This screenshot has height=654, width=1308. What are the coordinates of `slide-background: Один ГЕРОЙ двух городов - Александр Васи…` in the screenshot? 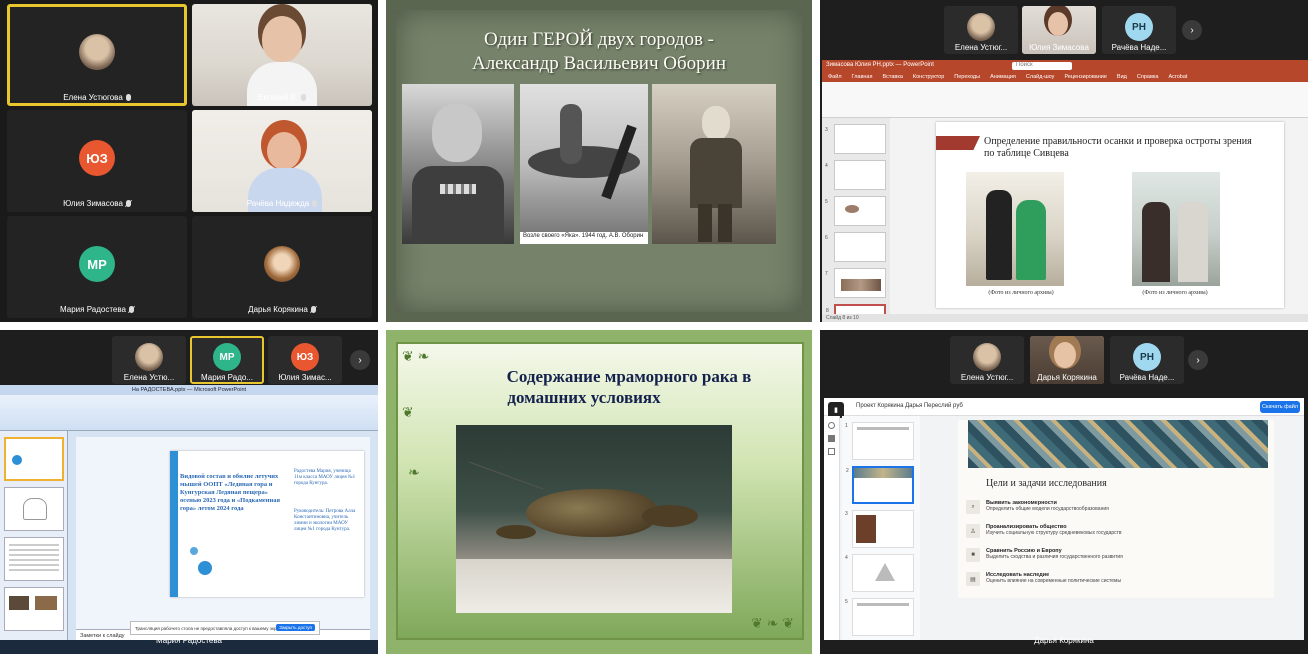 It's located at (599, 161).